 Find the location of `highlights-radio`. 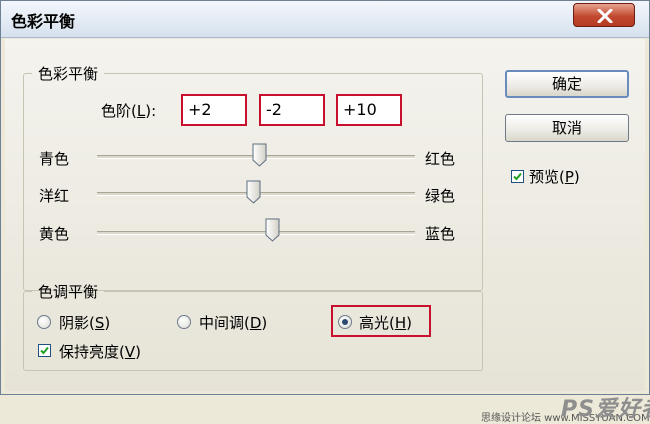

highlights-radio is located at coordinates (345, 322).